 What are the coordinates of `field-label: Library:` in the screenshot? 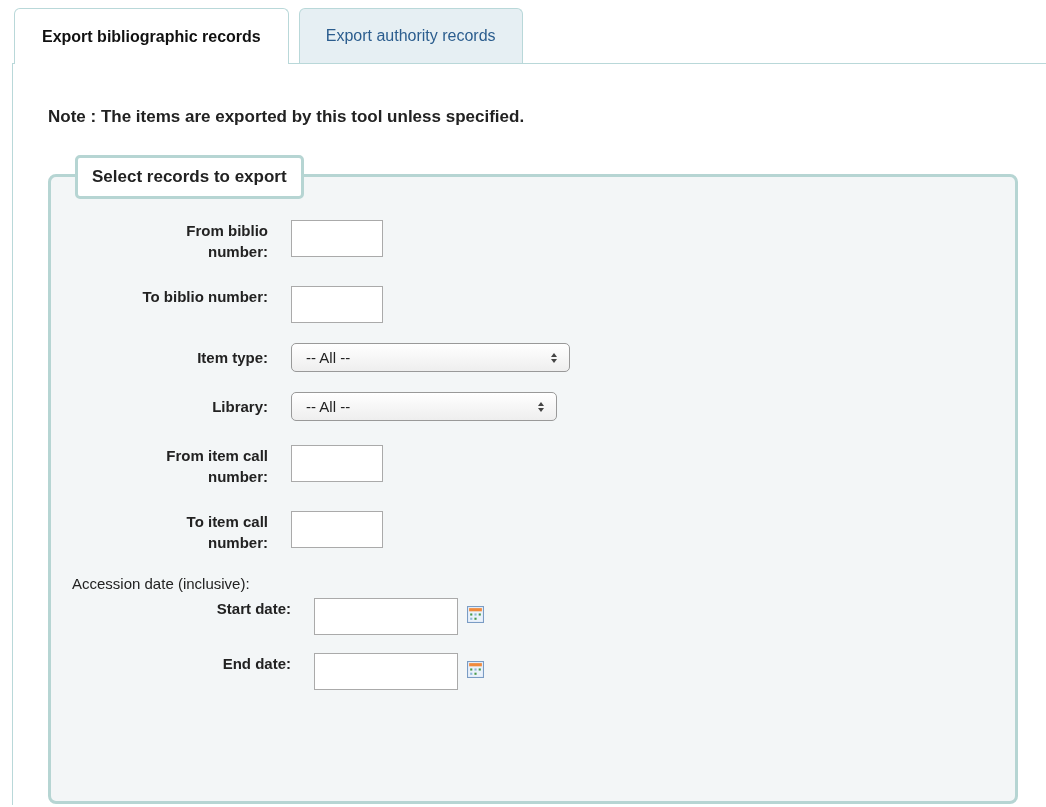 It's located at (239, 407).